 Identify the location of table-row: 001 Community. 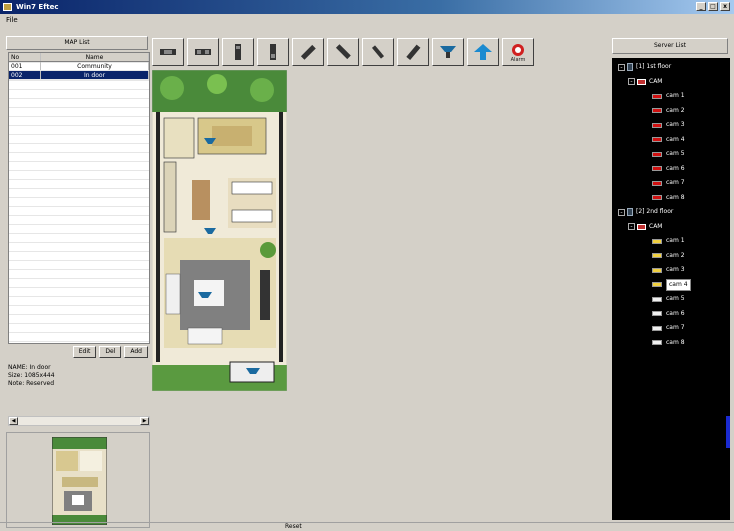
(79, 66).